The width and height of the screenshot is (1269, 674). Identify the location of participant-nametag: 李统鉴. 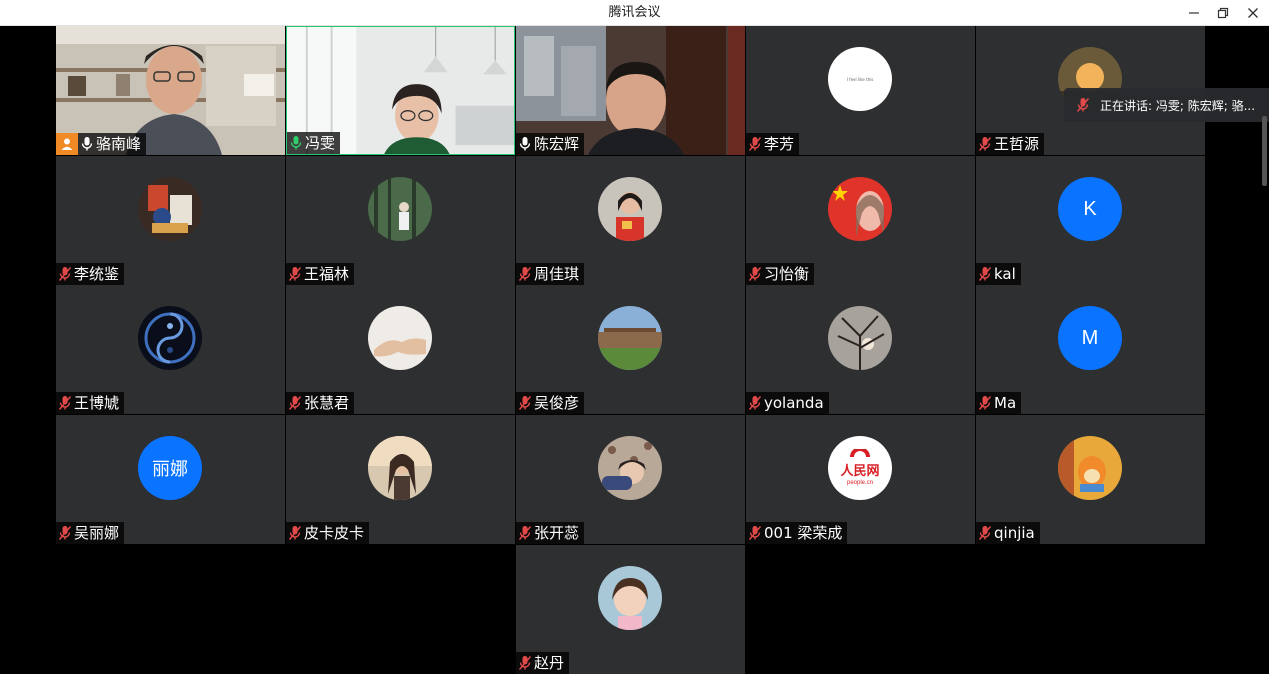
(90, 274).